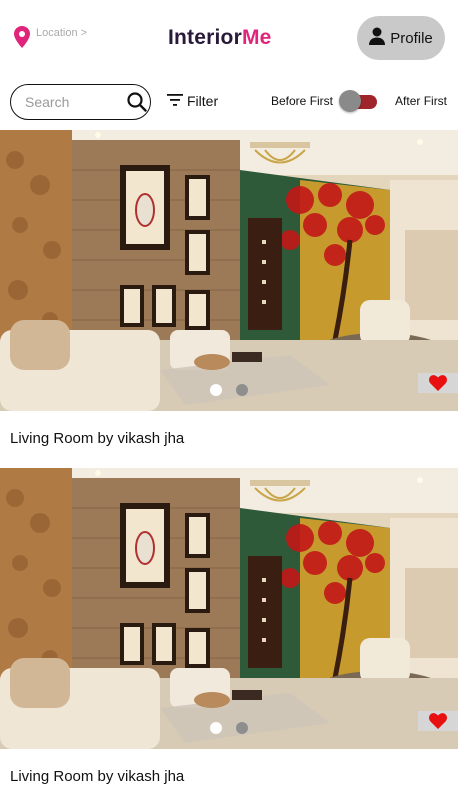 This screenshot has height=800, width=458. Describe the element at coordinates (22, 37) in the screenshot. I see `location-pin-icon` at that location.